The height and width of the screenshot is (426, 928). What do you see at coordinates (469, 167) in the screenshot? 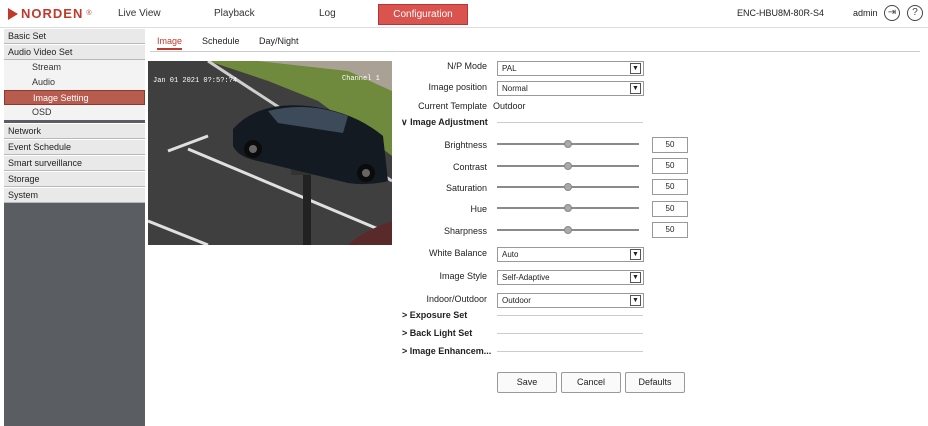
I see `contrast-label: Contrast` at bounding box center [469, 167].